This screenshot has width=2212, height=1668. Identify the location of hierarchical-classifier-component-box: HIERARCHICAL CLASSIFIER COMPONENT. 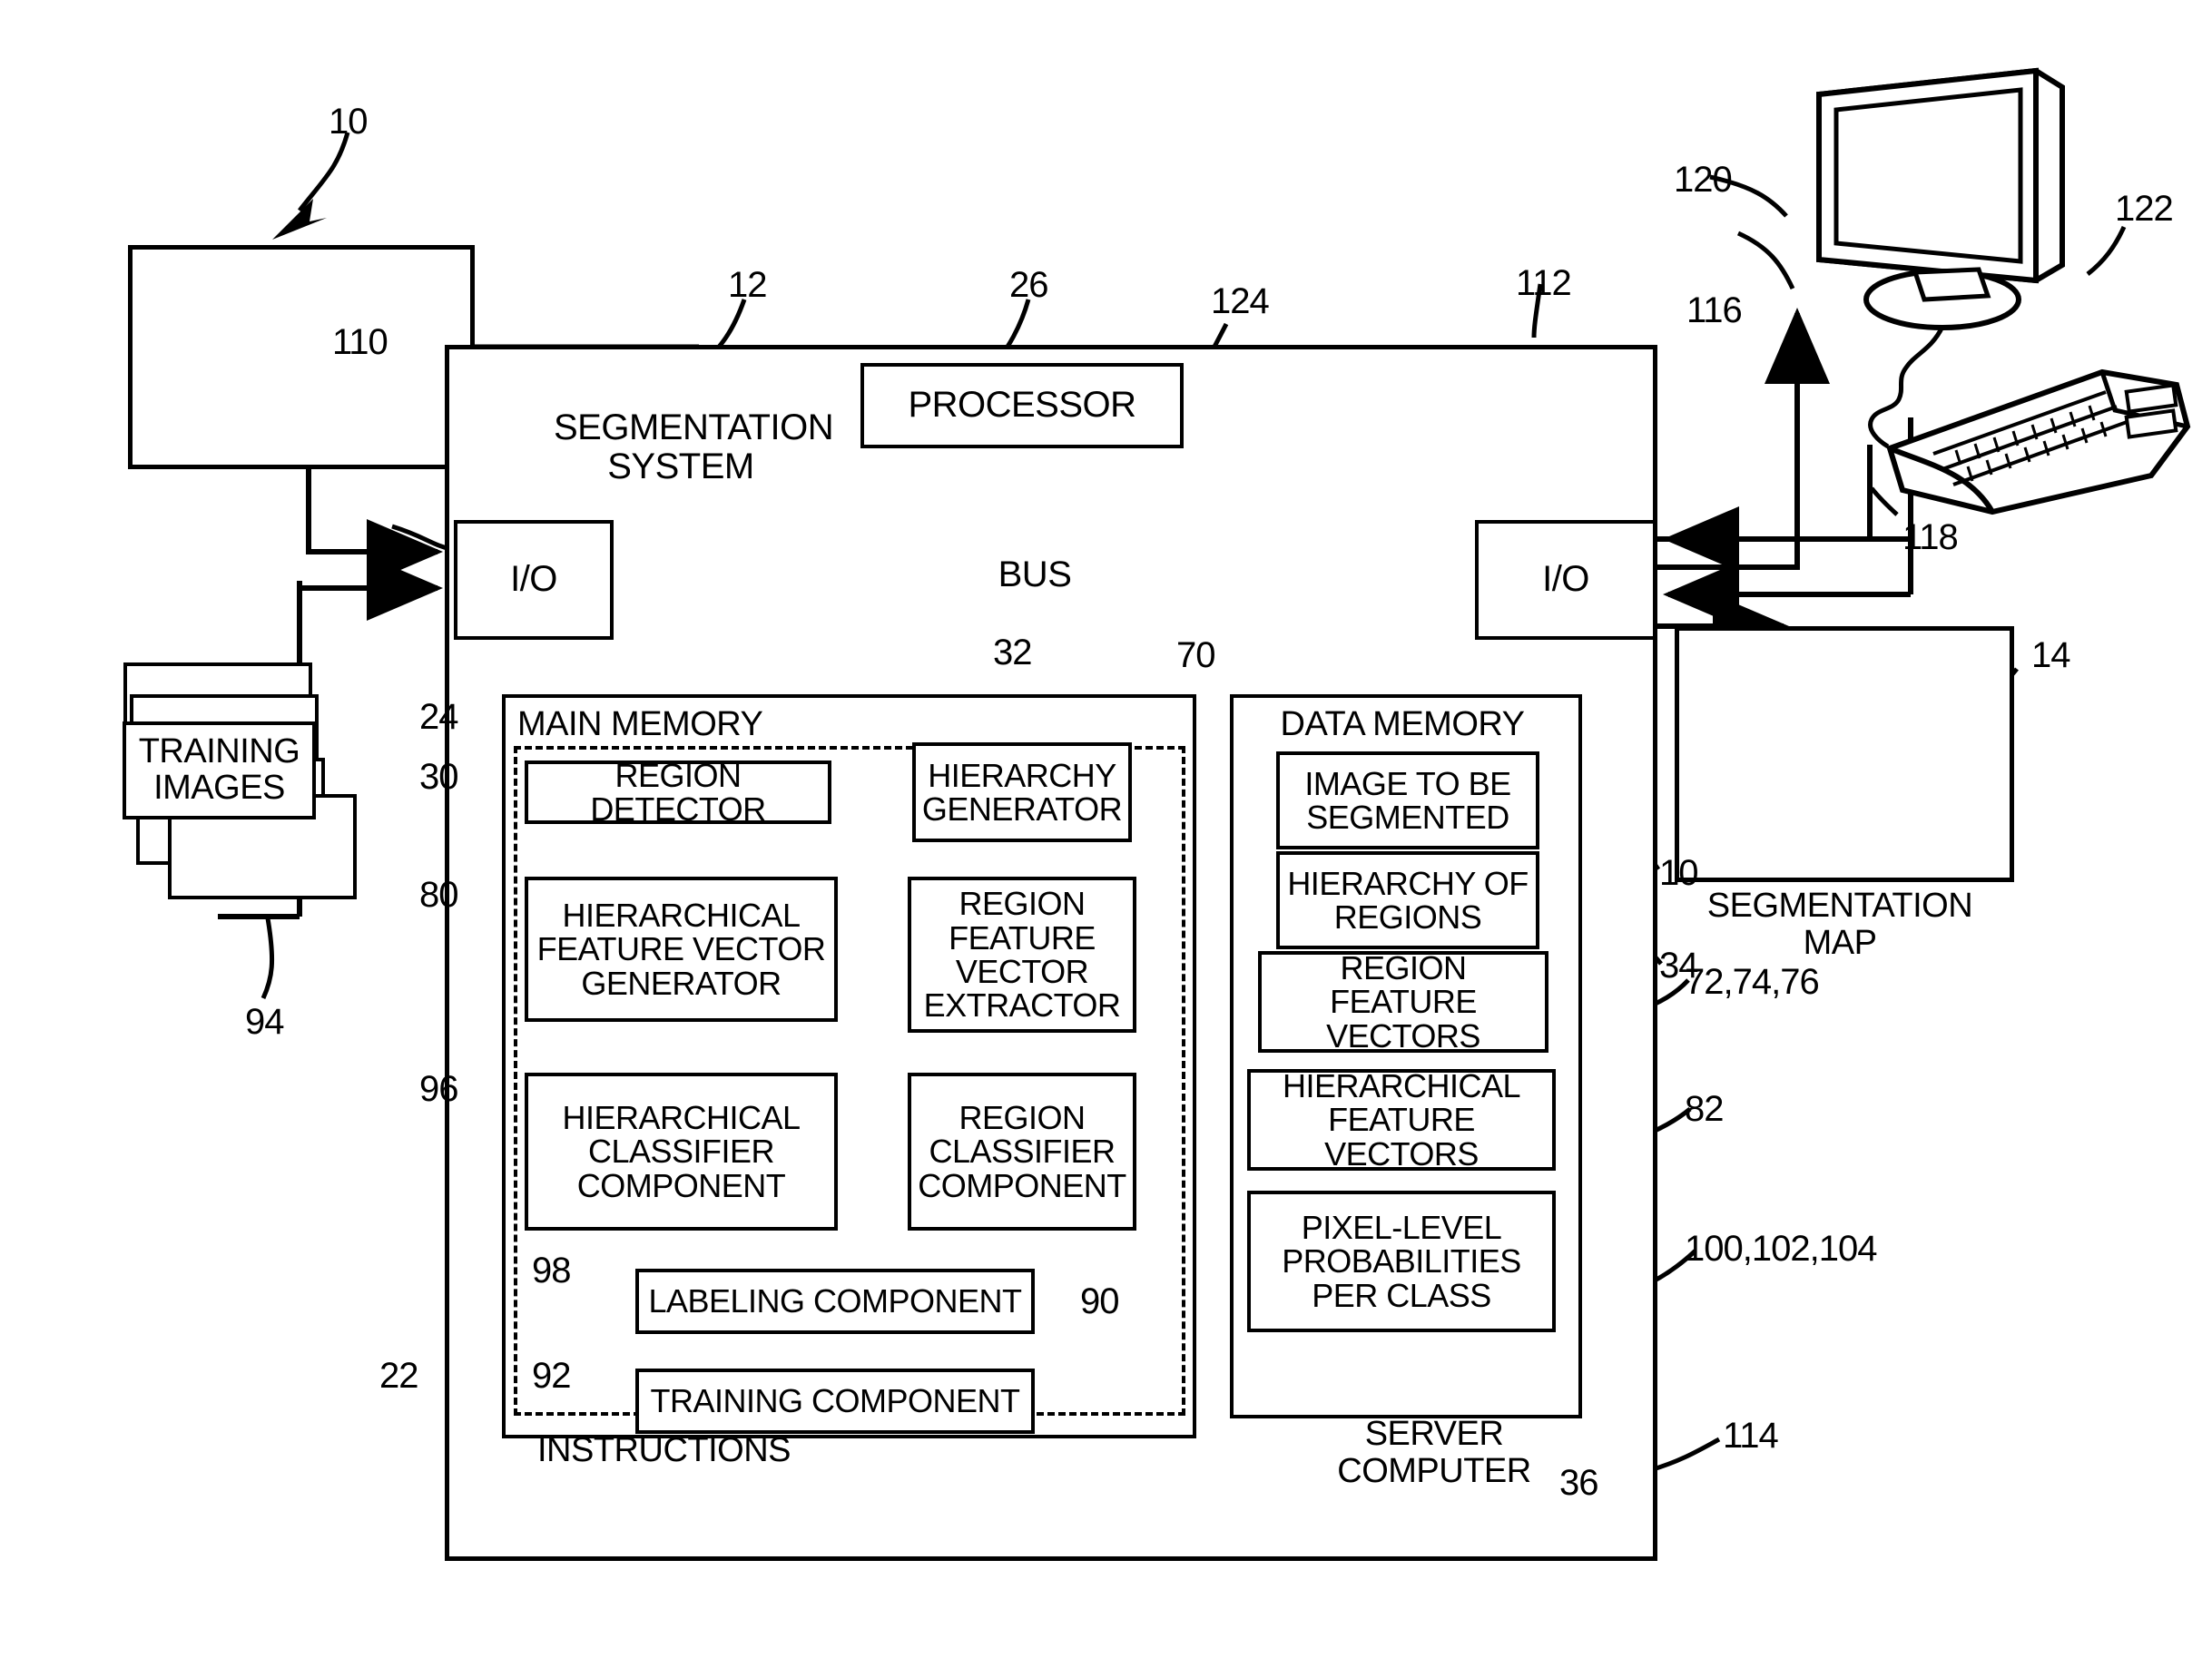
(681, 1152).